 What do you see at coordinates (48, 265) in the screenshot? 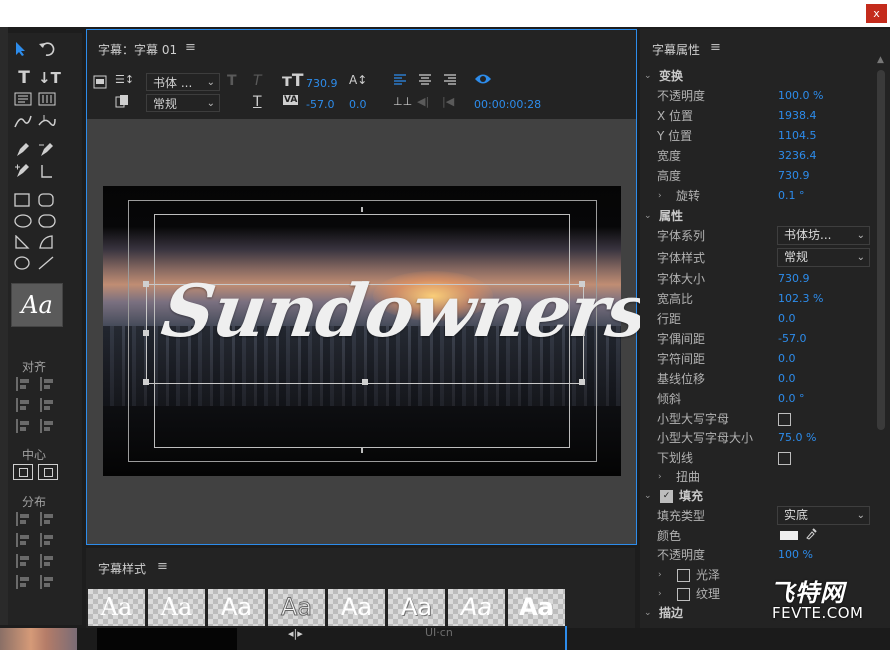
I see `line-tool-icon` at bounding box center [48, 265].